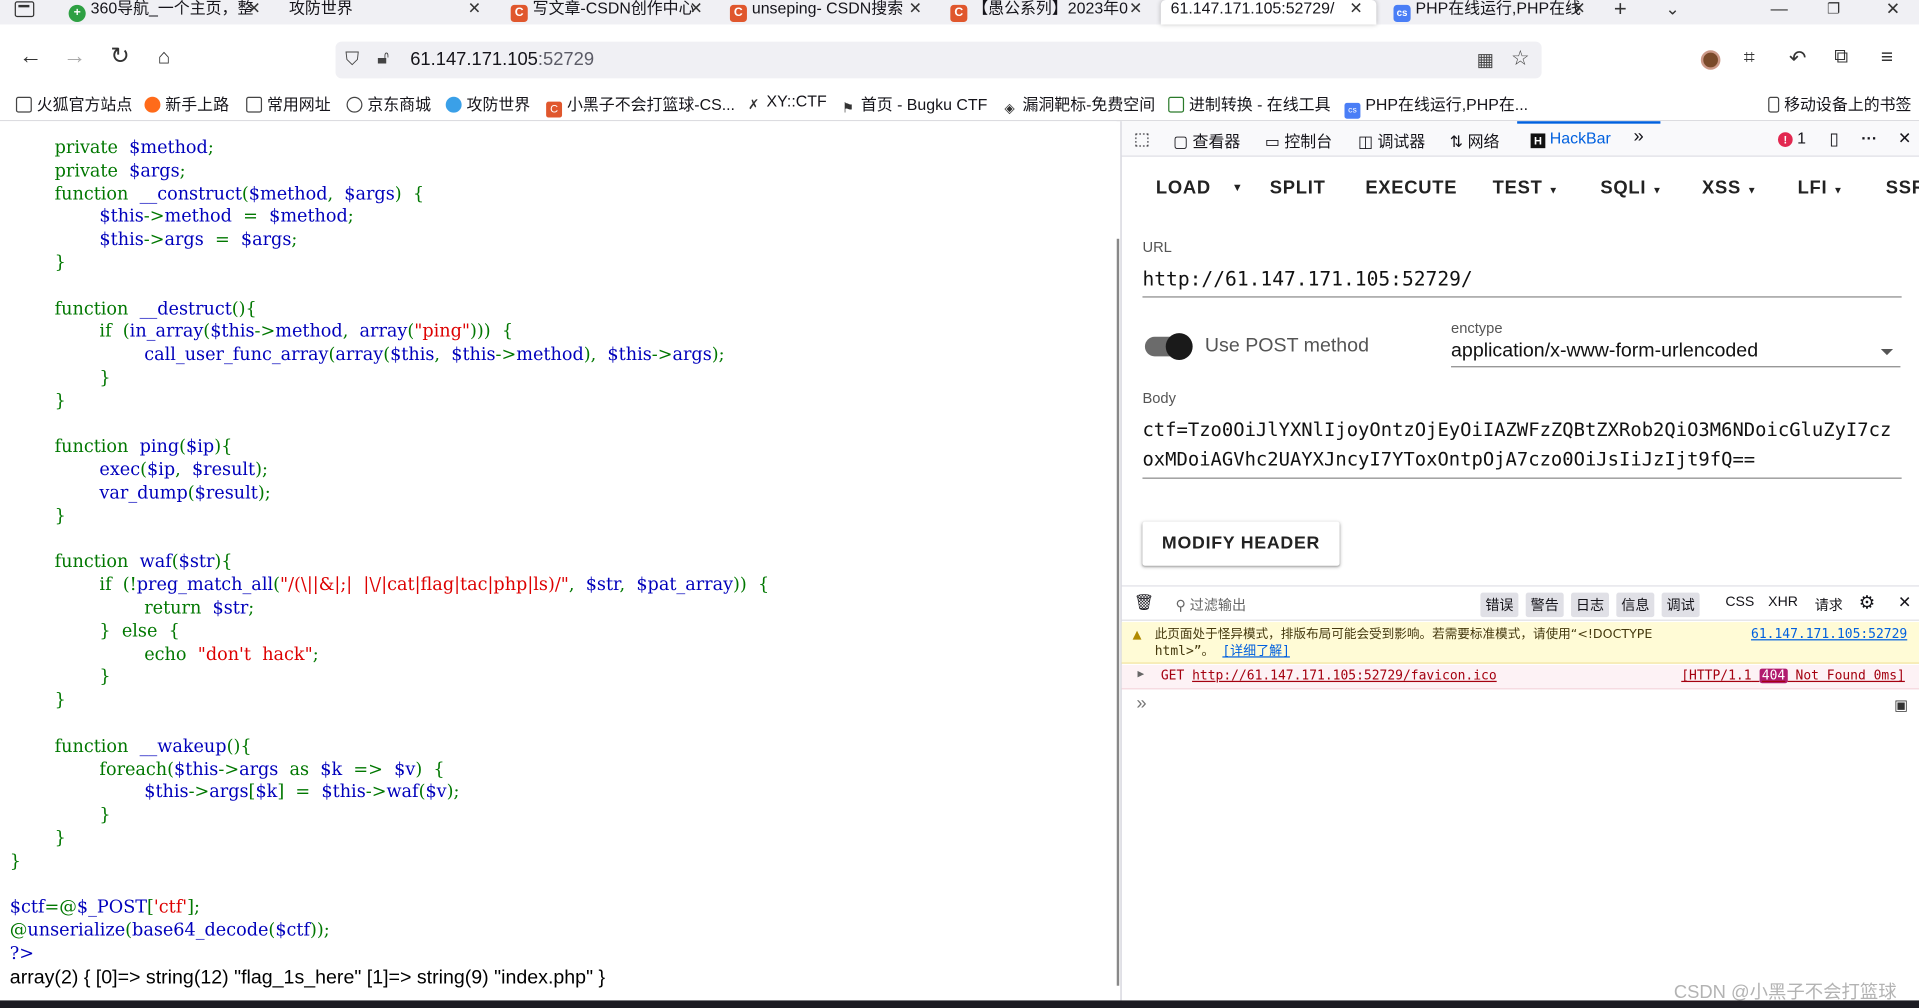 The height and width of the screenshot is (1008, 1919). I want to click on bookmark-item: 进制转换 - 在线工具, so click(1249, 103).